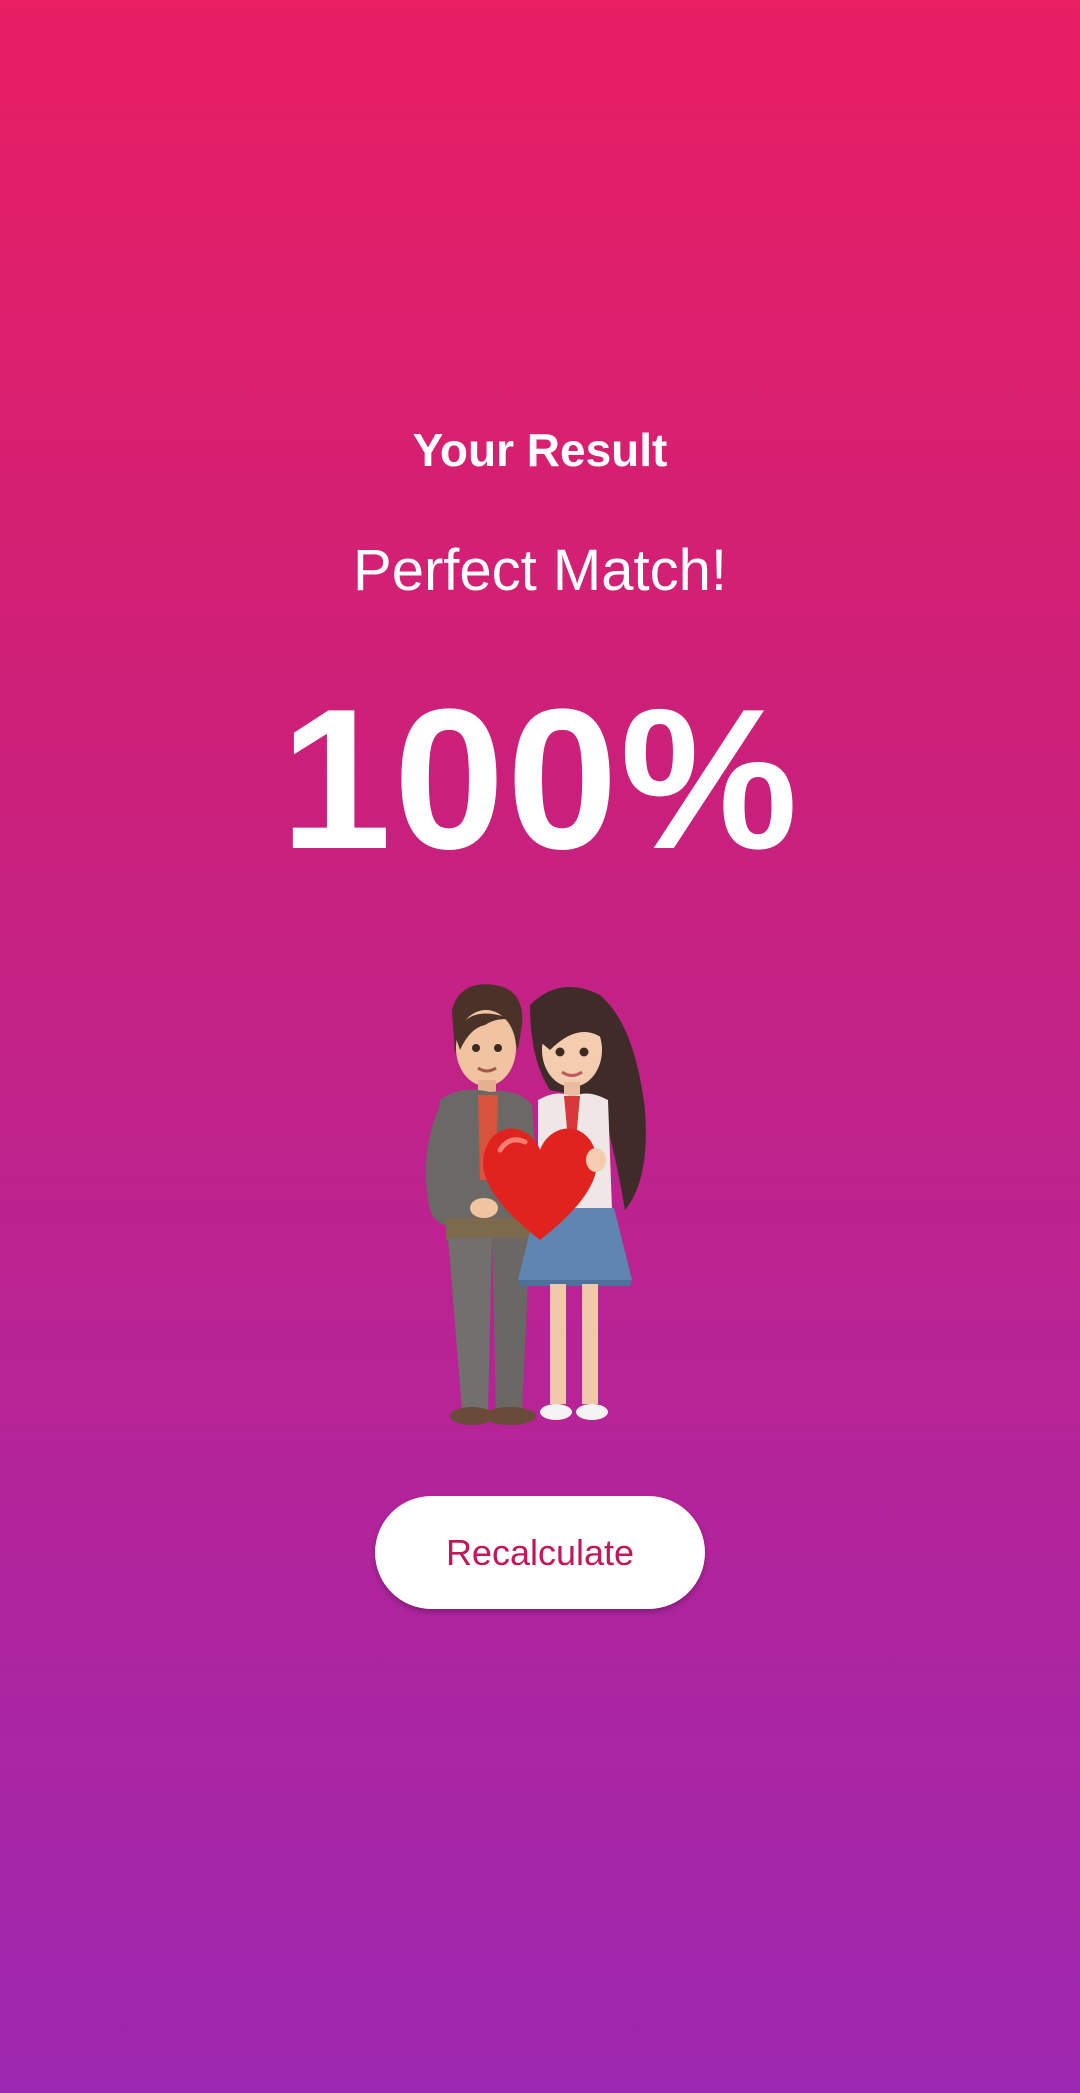  Describe the element at coordinates (535, 1204) in the screenshot. I see `couple-holding-heart-illustration` at that location.